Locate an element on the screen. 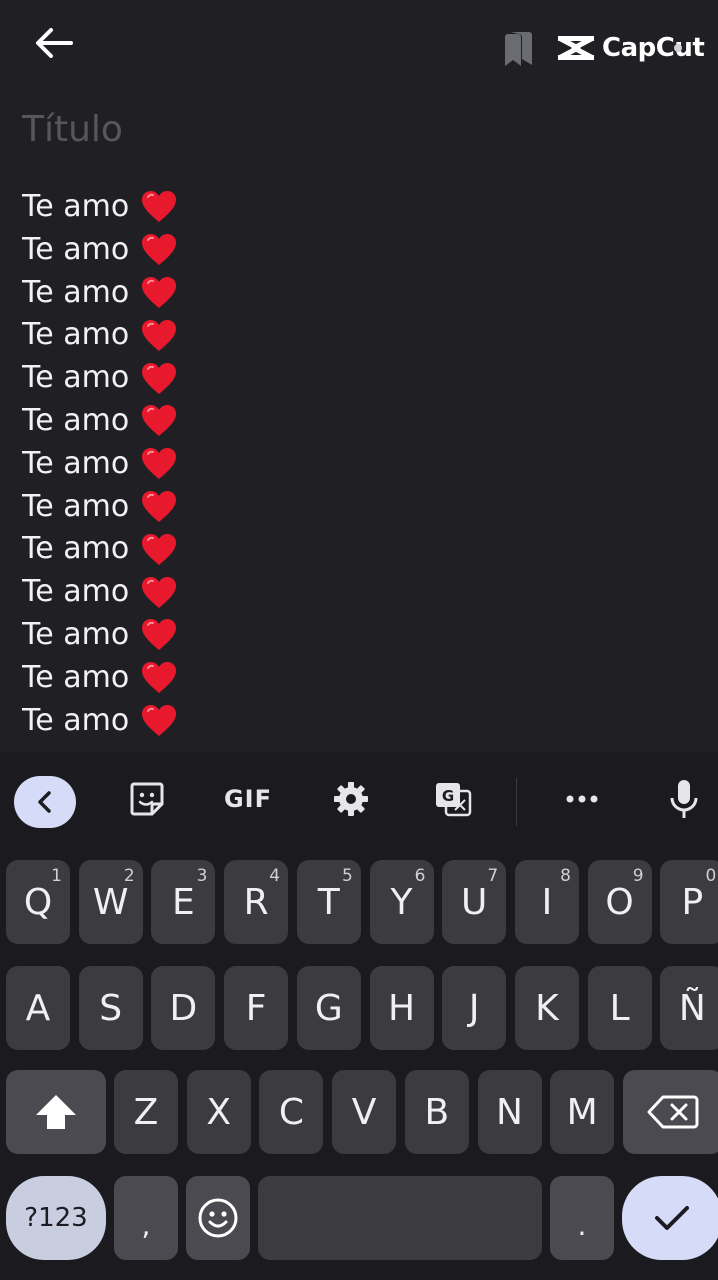 The height and width of the screenshot is (1280, 718). shift-key is located at coordinates (56, 1112).